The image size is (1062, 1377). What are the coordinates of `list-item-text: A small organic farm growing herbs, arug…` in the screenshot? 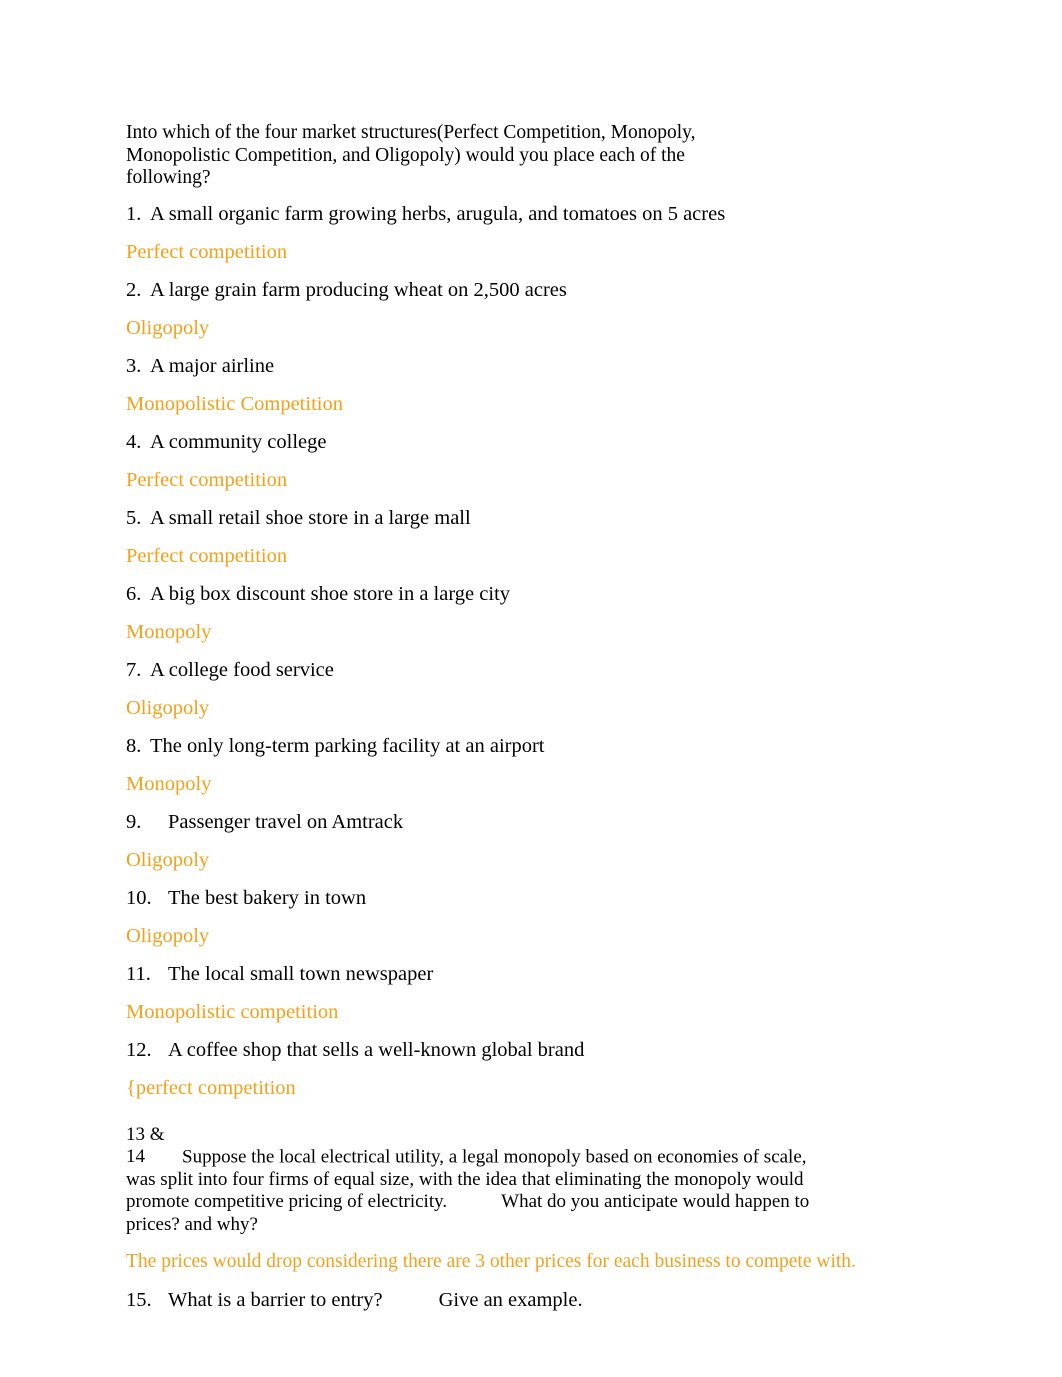 It's located at (438, 213).